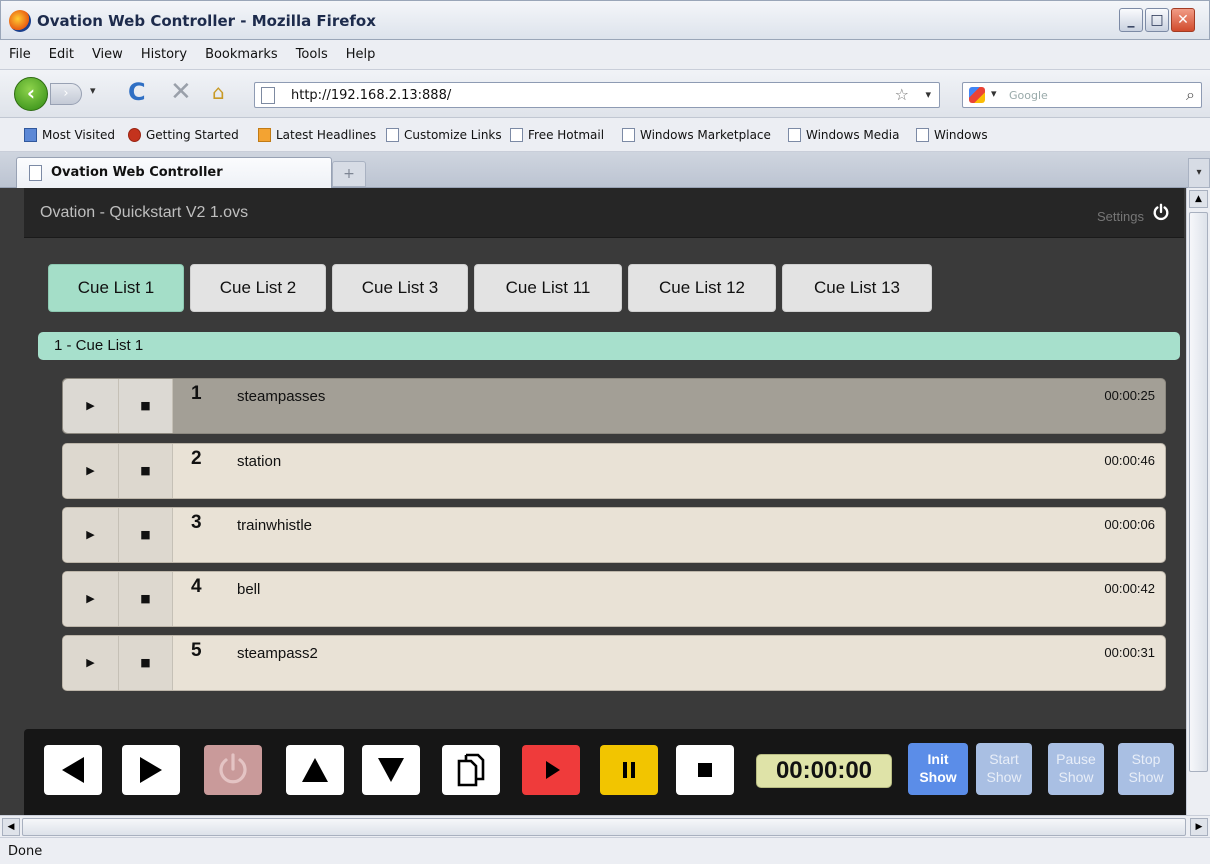  I want to click on new-tab-button: +, so click(349, 174).